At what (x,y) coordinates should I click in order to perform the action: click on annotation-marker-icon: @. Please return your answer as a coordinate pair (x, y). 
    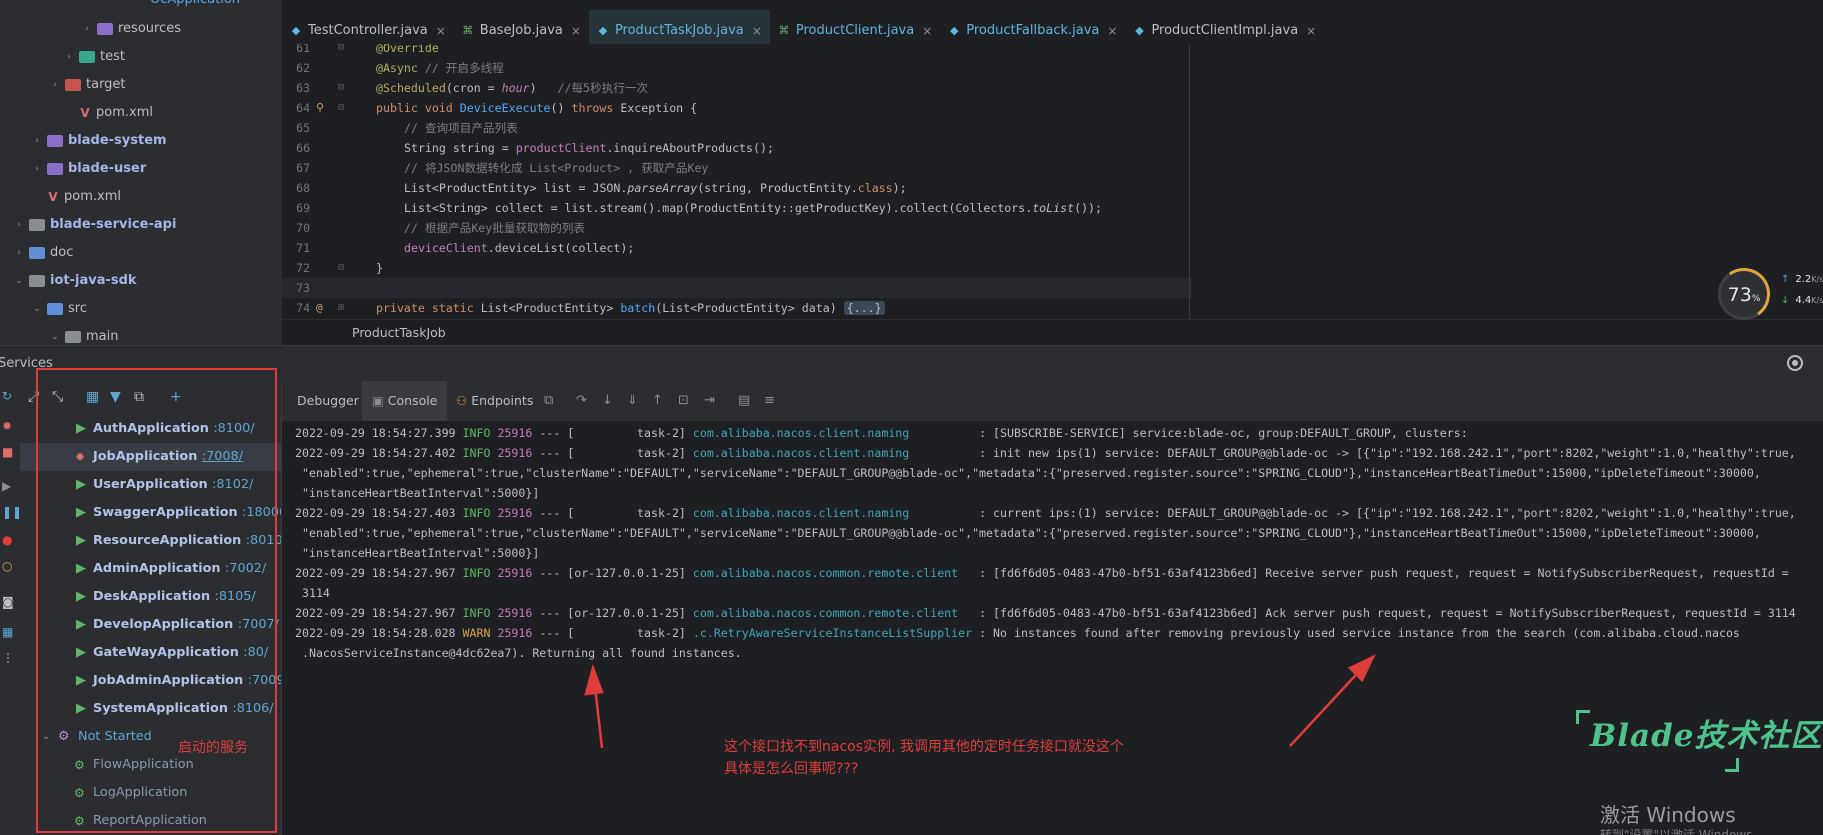
    Looking at the image, I should click on (319, 308).